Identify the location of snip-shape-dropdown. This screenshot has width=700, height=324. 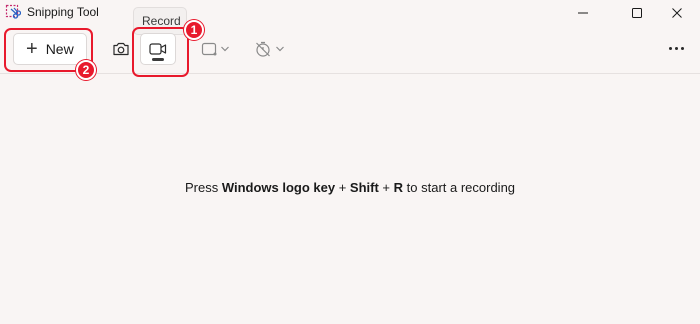
(215, 49).